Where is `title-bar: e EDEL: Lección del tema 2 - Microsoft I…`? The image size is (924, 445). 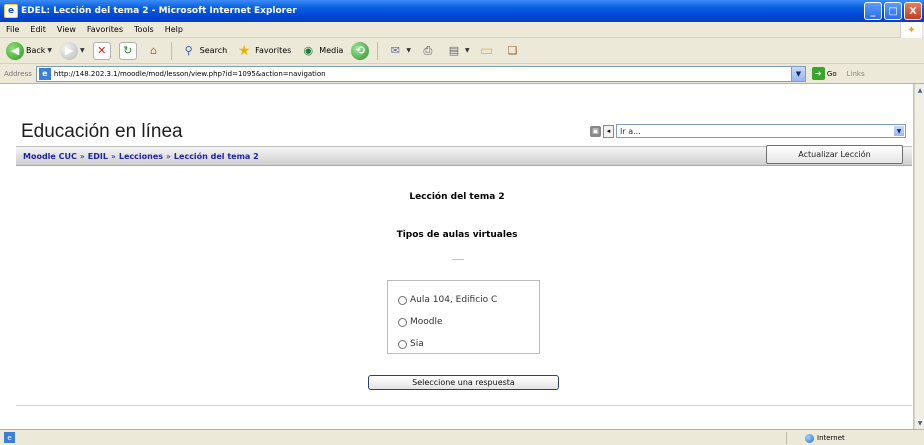 title-bar: e EDEL: Lección del tema 2 - Microsoft I… is located at coordinates (462, 11).